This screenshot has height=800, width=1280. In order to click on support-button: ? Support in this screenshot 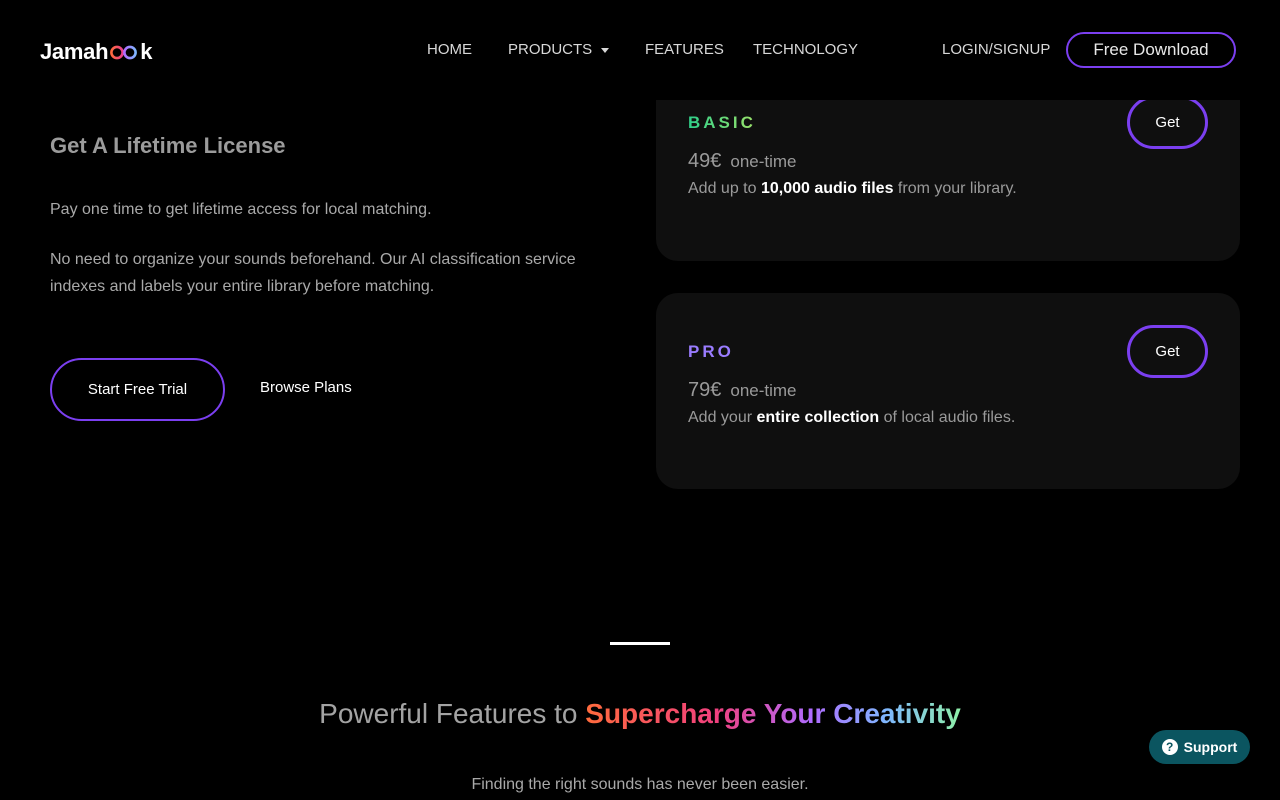, I will do `click(1199, 747)`.